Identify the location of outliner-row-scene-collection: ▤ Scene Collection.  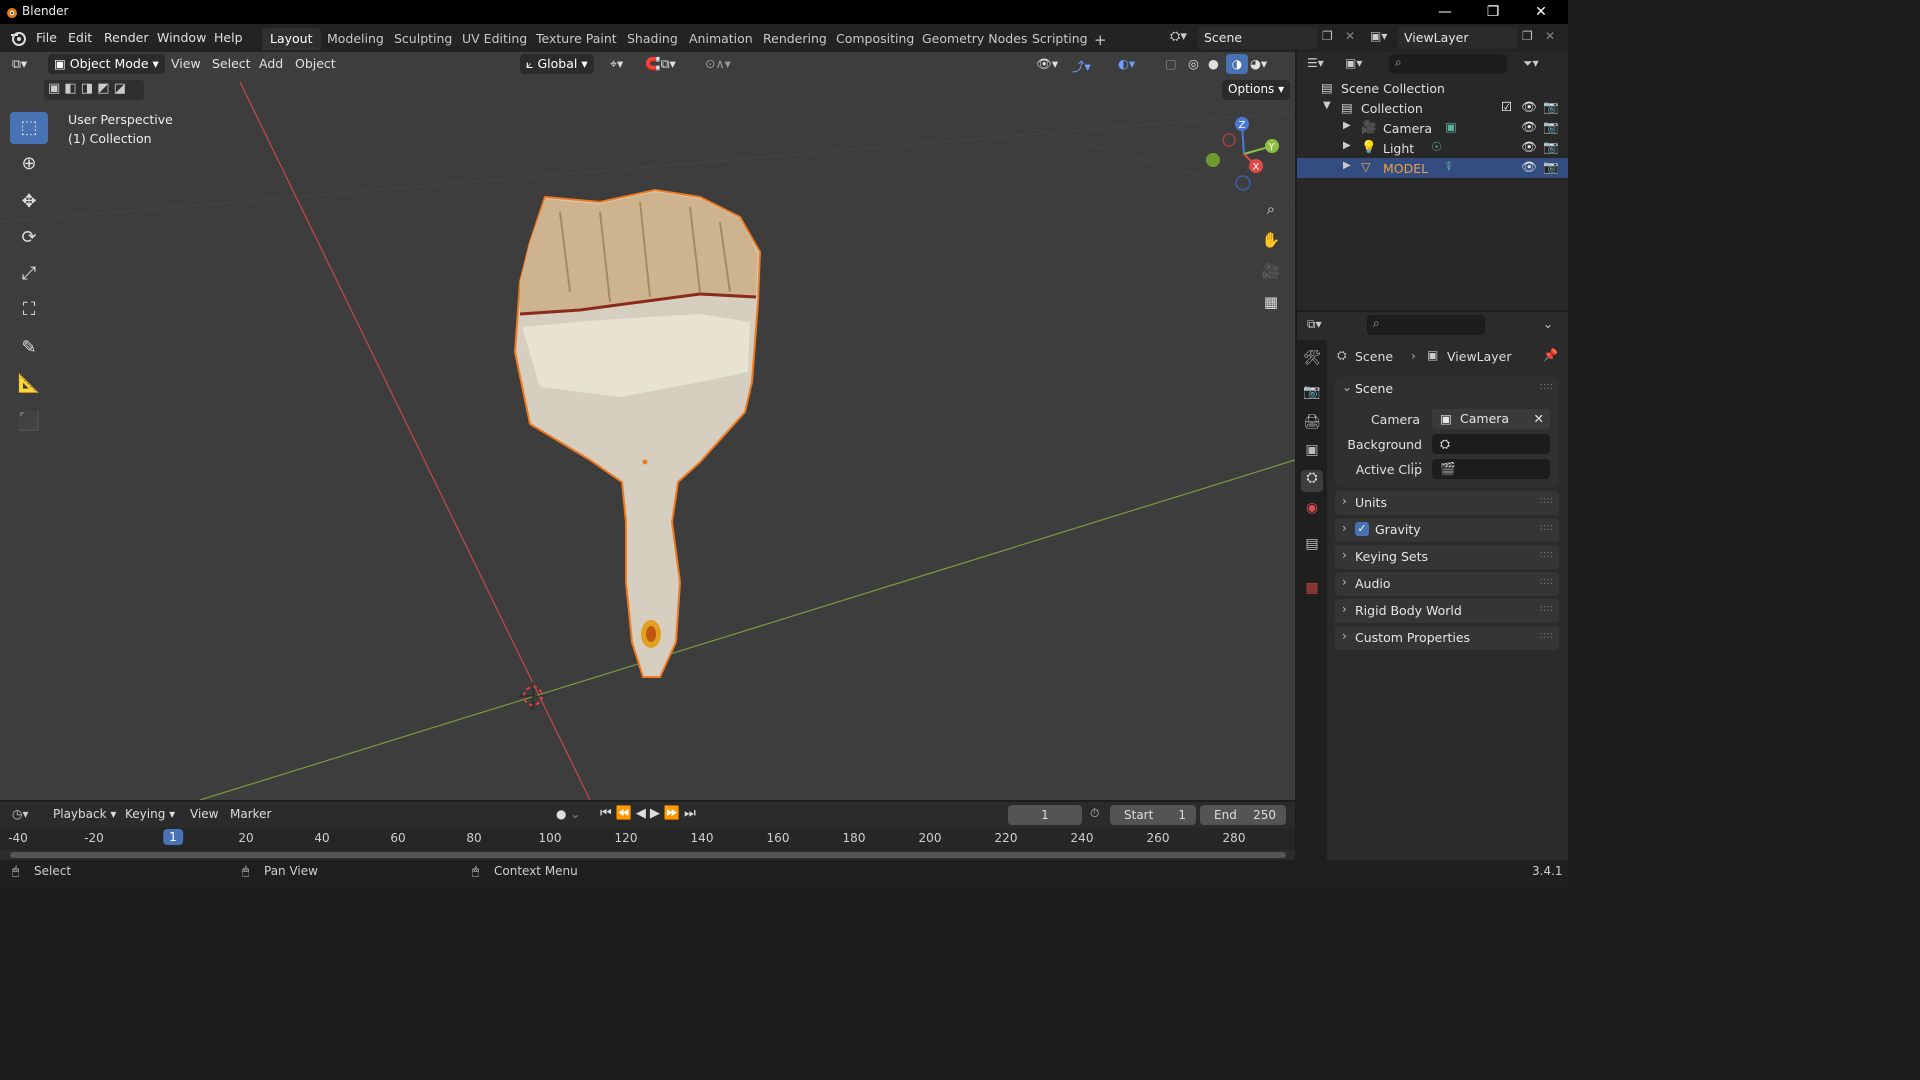
(1432, 88).